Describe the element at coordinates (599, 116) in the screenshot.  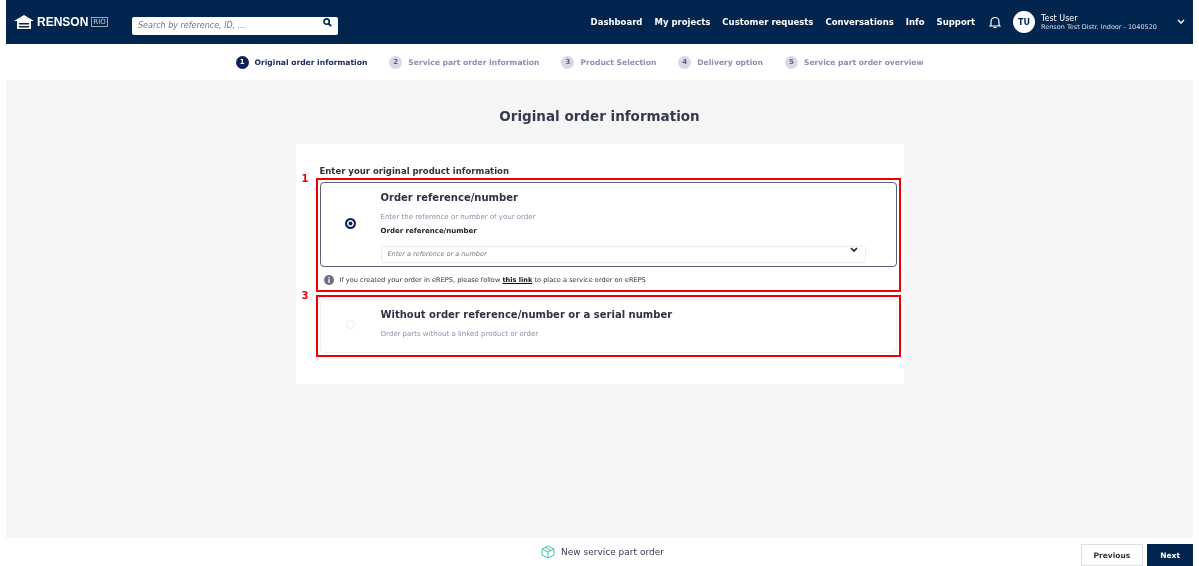
I see `page-title: Original order information` at that location.